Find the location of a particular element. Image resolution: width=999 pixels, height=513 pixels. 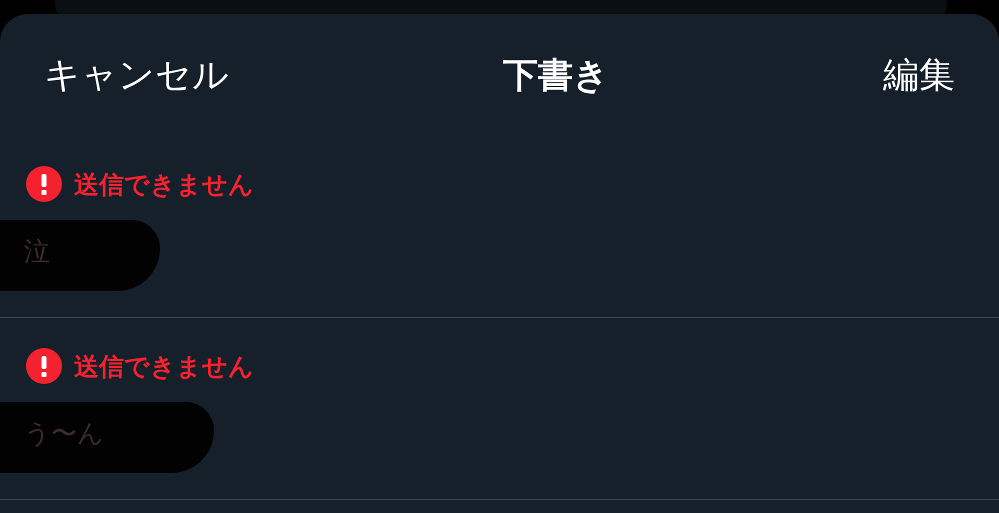

edit-button: 編集 is located at coordinates (919, 75).